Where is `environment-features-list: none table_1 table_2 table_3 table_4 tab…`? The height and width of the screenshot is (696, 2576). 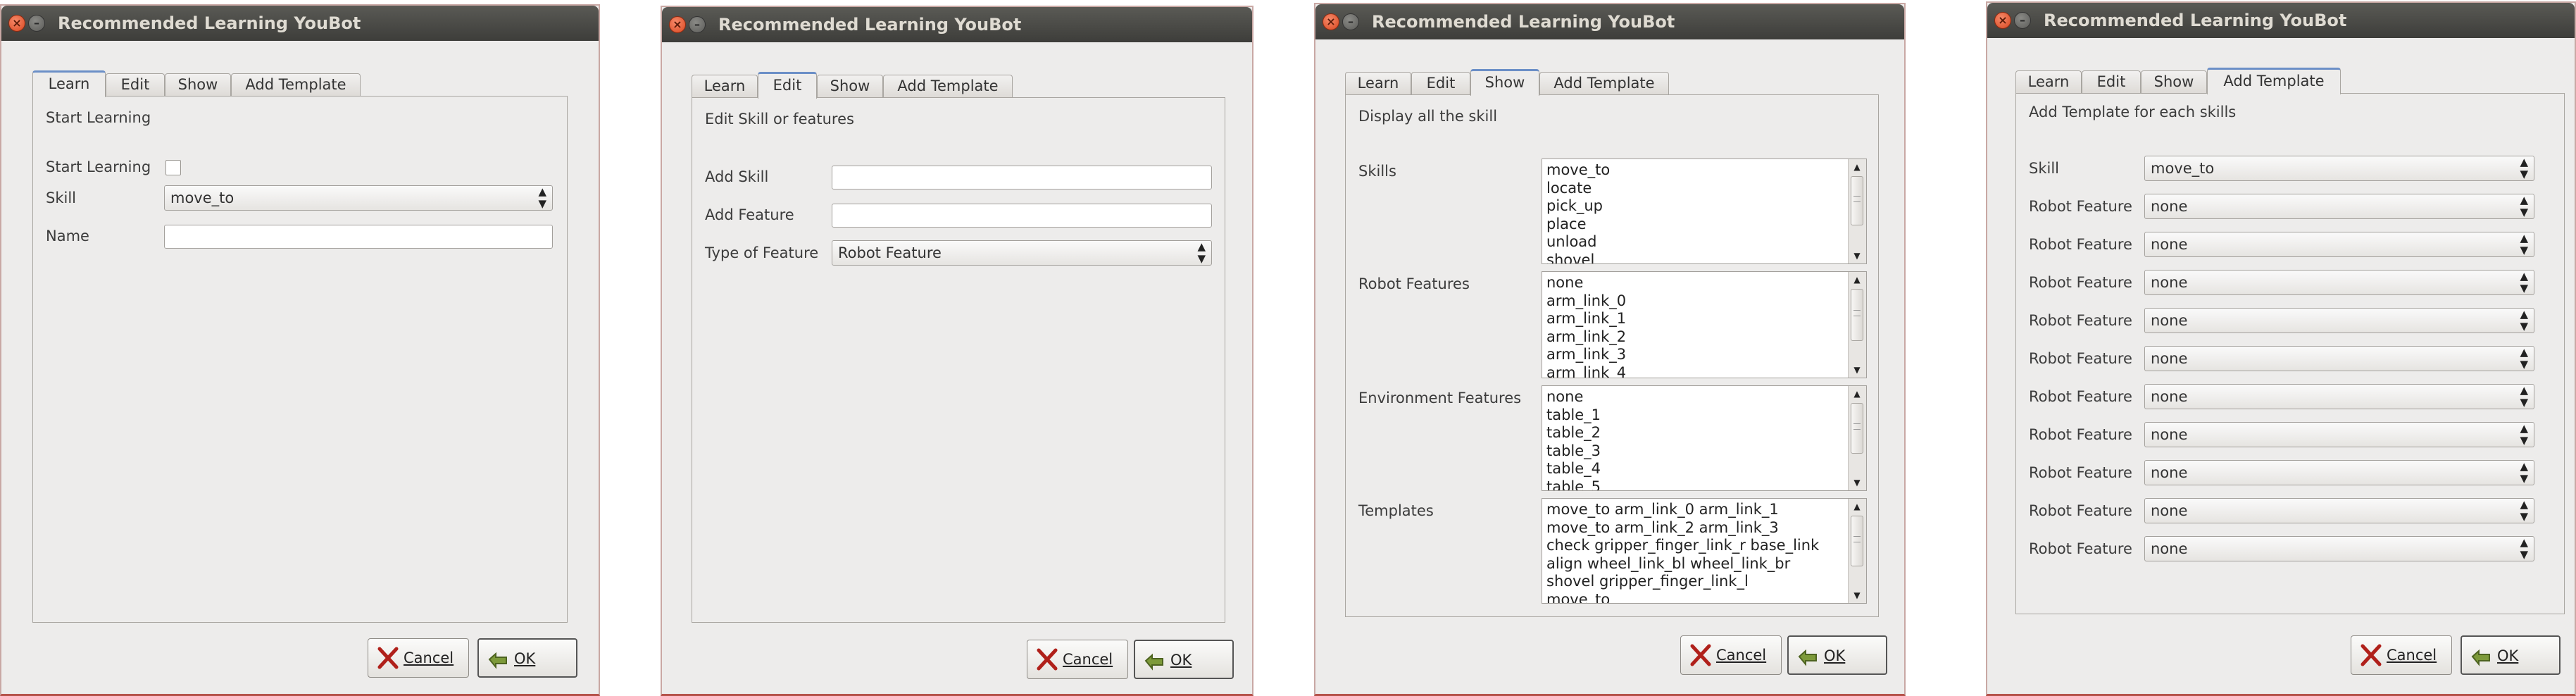
environment-features-list: none table_1 table_2 table_3 table_4 tab… is located at coordinates (1704, 438).